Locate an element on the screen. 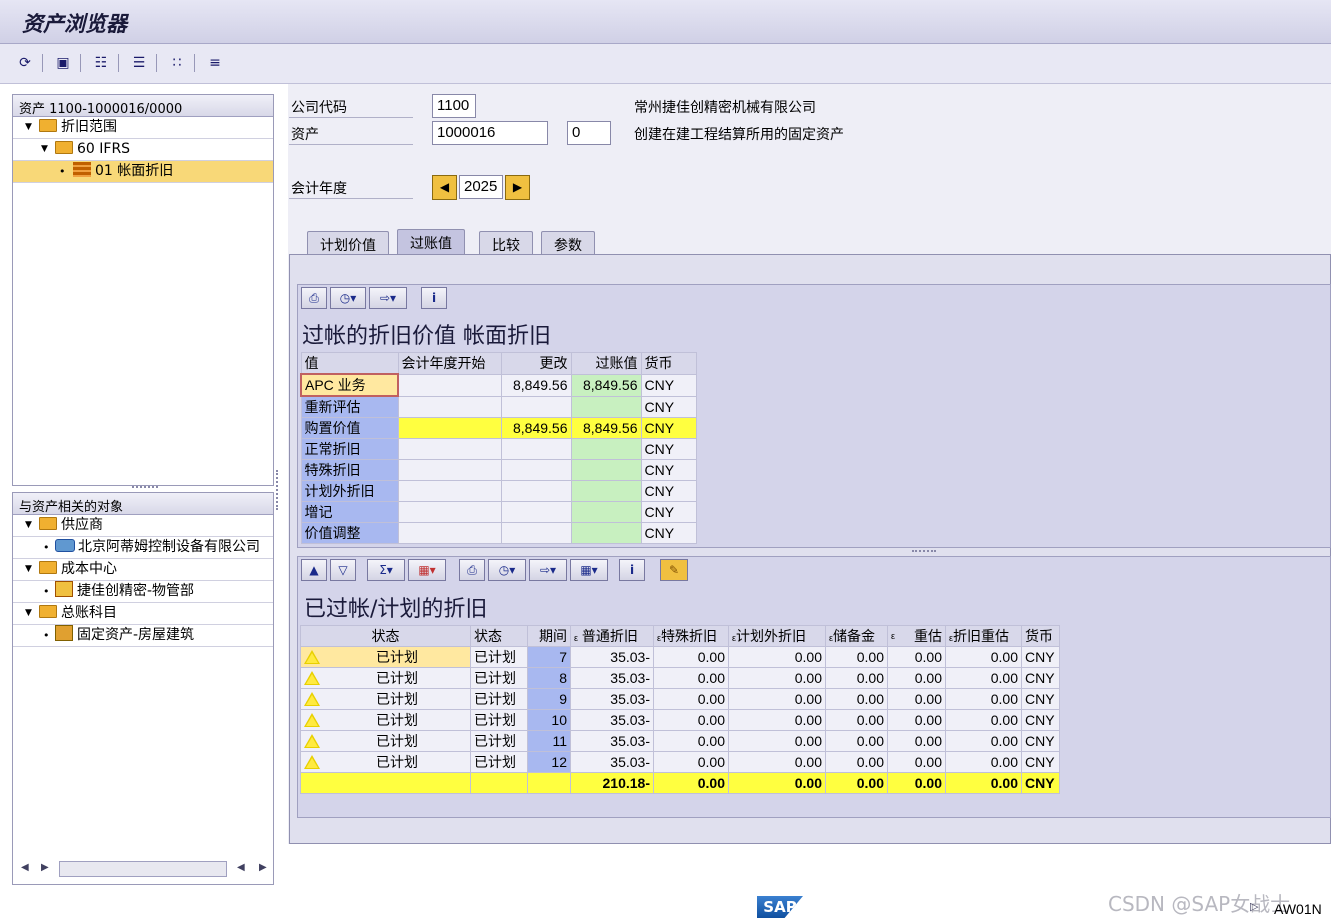  hierarchy-icon: ☷ is located at coordinates (101, 63).